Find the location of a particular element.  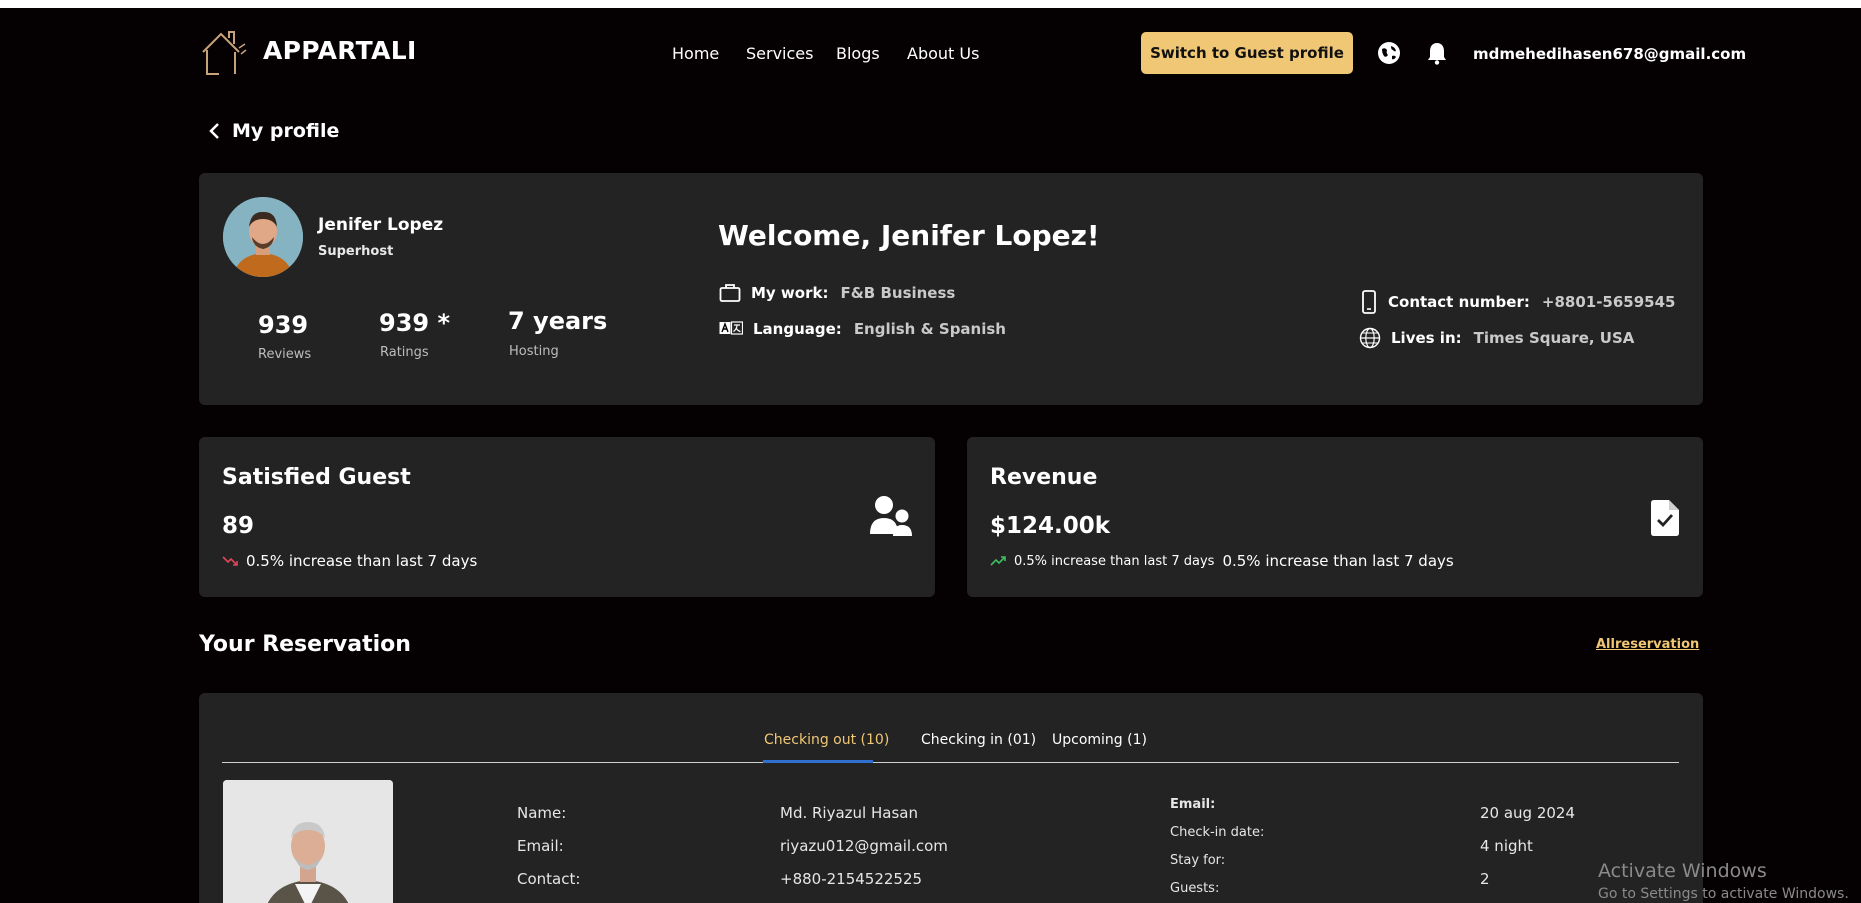

res-checkin-label: Check-in date: is located at coordinates (1217, 832).